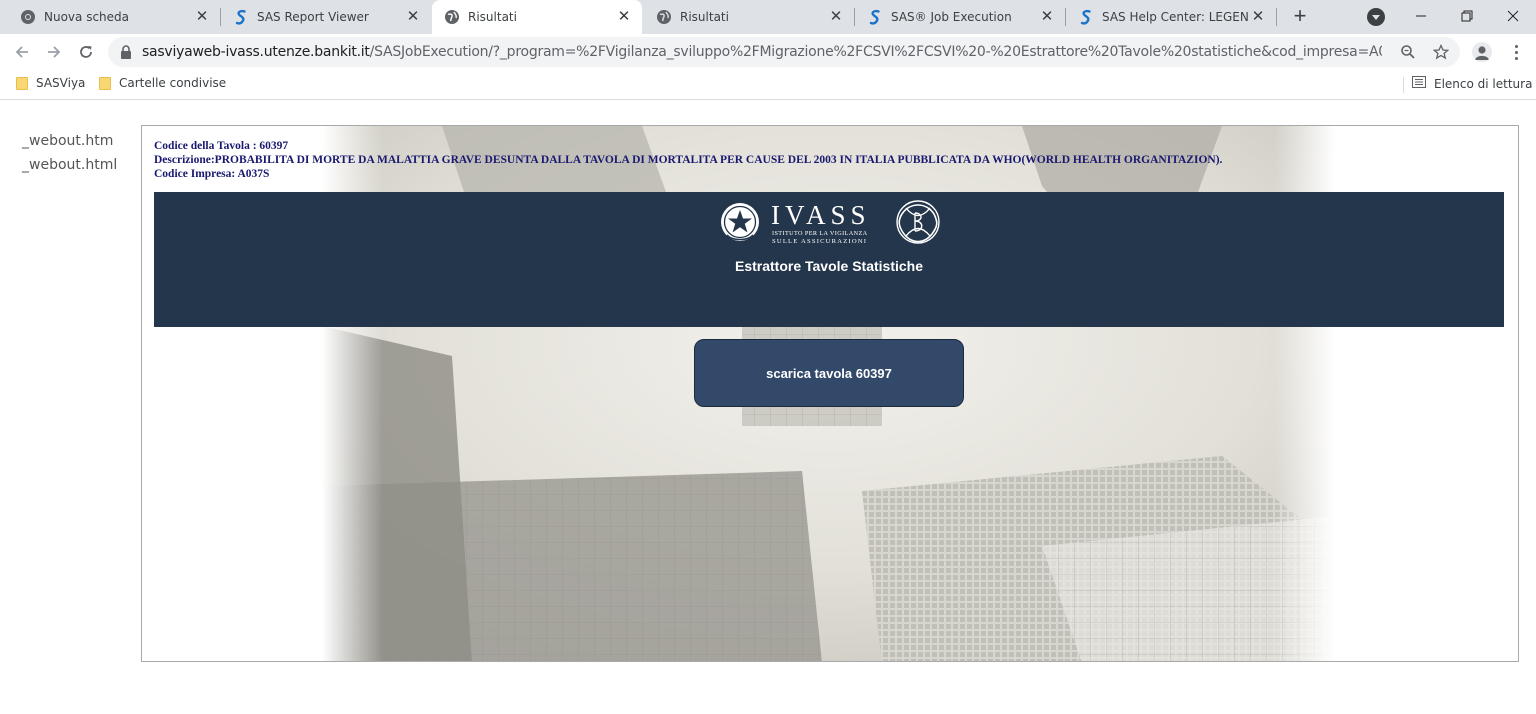 Image resolution: width=1536 pixels, height=714 pixels. I want to click on zoom-icon, so click(1408, 52).